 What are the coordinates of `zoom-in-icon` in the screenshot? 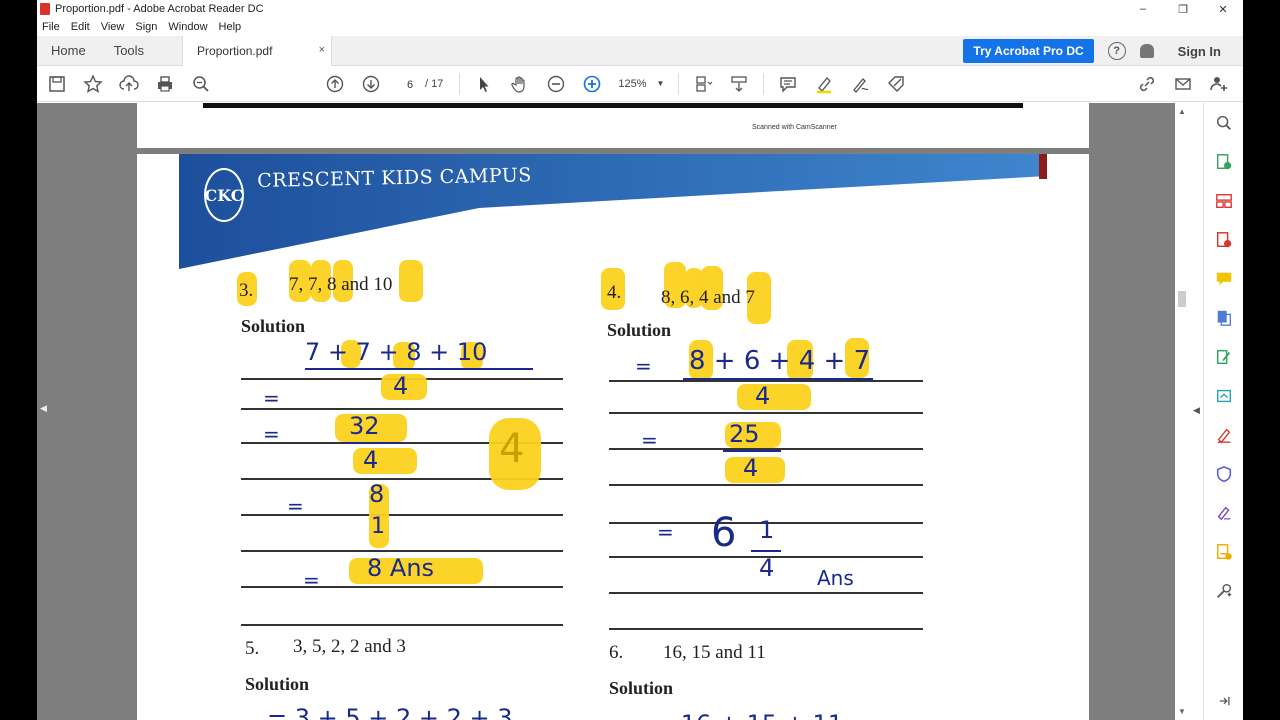 It's located at (592, 84).